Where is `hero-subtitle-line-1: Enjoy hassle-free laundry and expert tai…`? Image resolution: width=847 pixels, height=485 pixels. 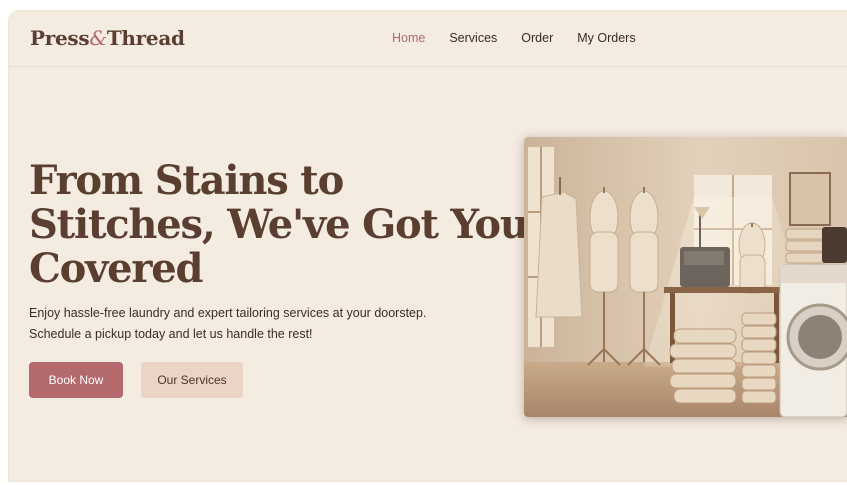 hero-subtitle-line-1: Enjoy hassle-free laundry and expert tai… is located at coordinates (228, 313).